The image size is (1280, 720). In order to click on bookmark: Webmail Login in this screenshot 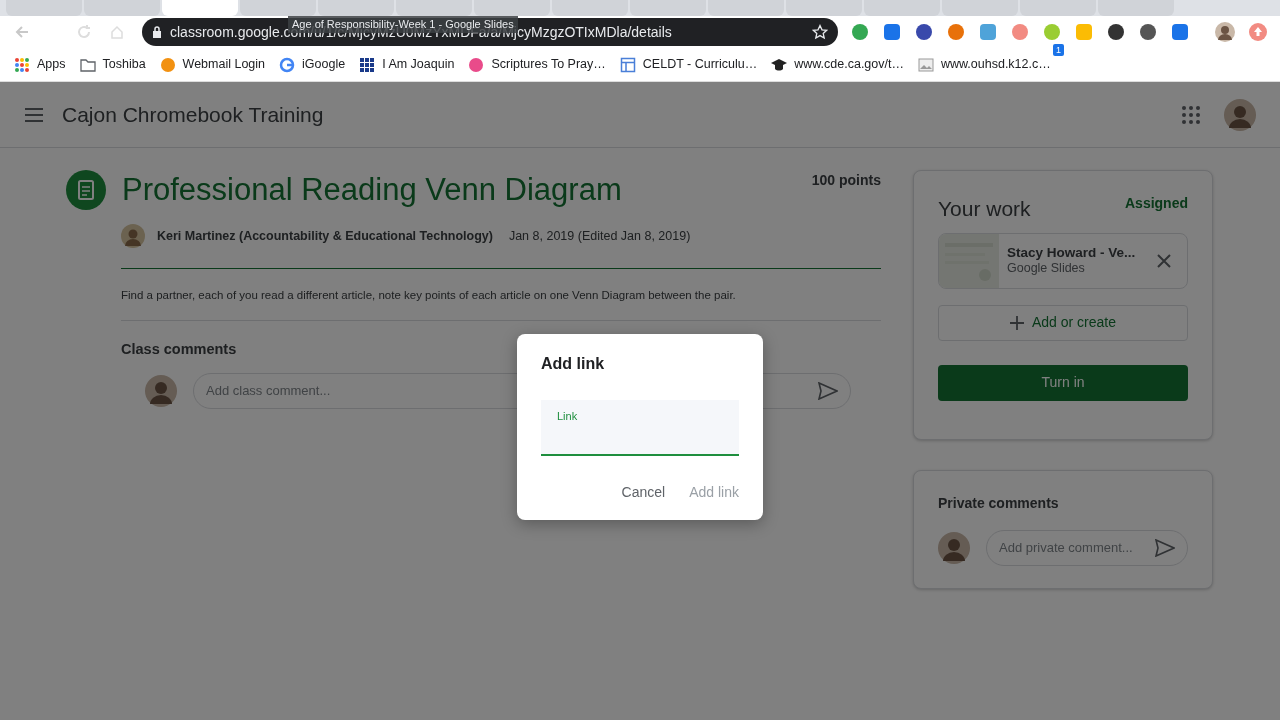, I will do `click(212, 64)`.